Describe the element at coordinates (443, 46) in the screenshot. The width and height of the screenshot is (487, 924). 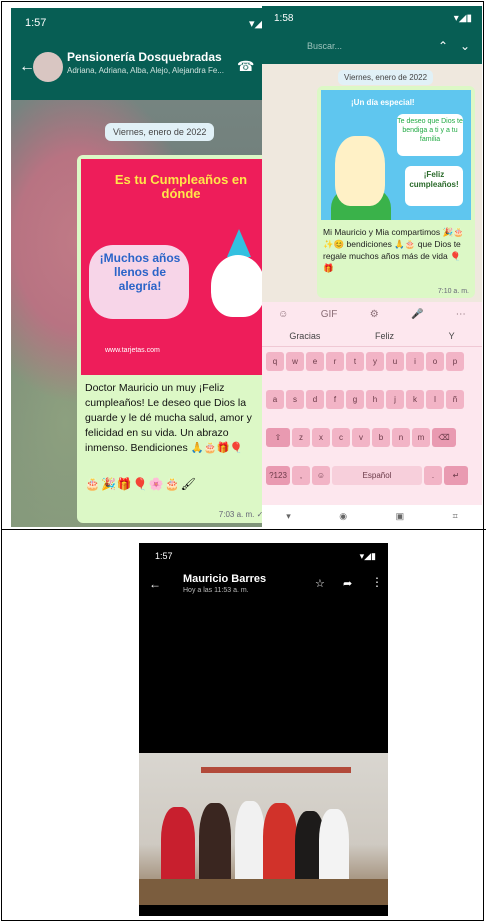
I see `search-up-icon: ⌃` at that location.